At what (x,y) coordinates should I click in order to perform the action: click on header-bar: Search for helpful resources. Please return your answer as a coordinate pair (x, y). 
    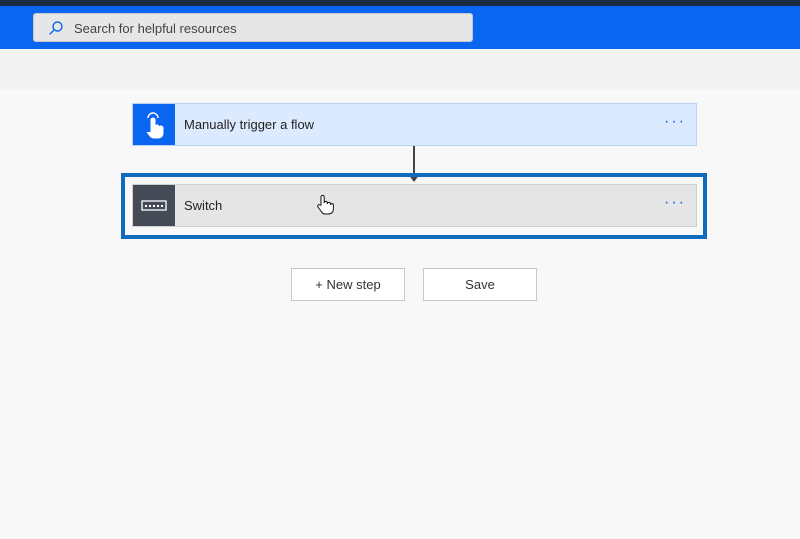
    Looking at the image, I should click on (400, 27).